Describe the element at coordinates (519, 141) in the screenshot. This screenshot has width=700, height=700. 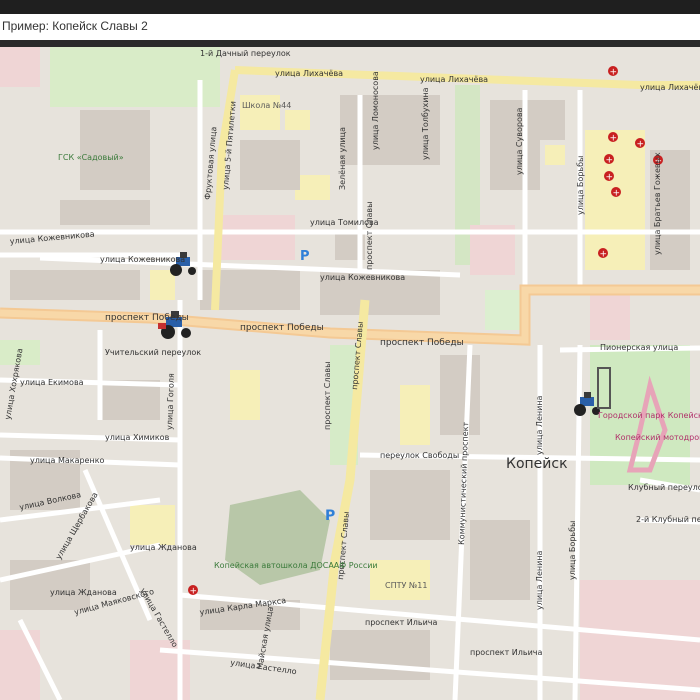
I see `street-label: улица Суворова` at that location.